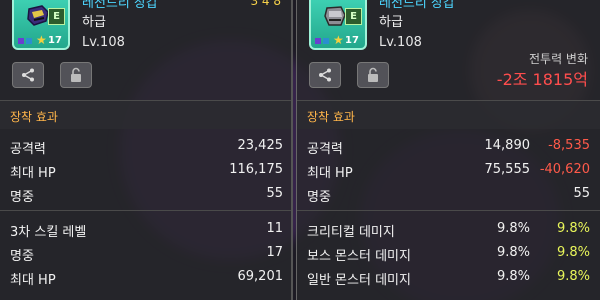  Describe the element at coordinates (260, 145) in the screenshot. I see `stat-value: 23,425` at that location.